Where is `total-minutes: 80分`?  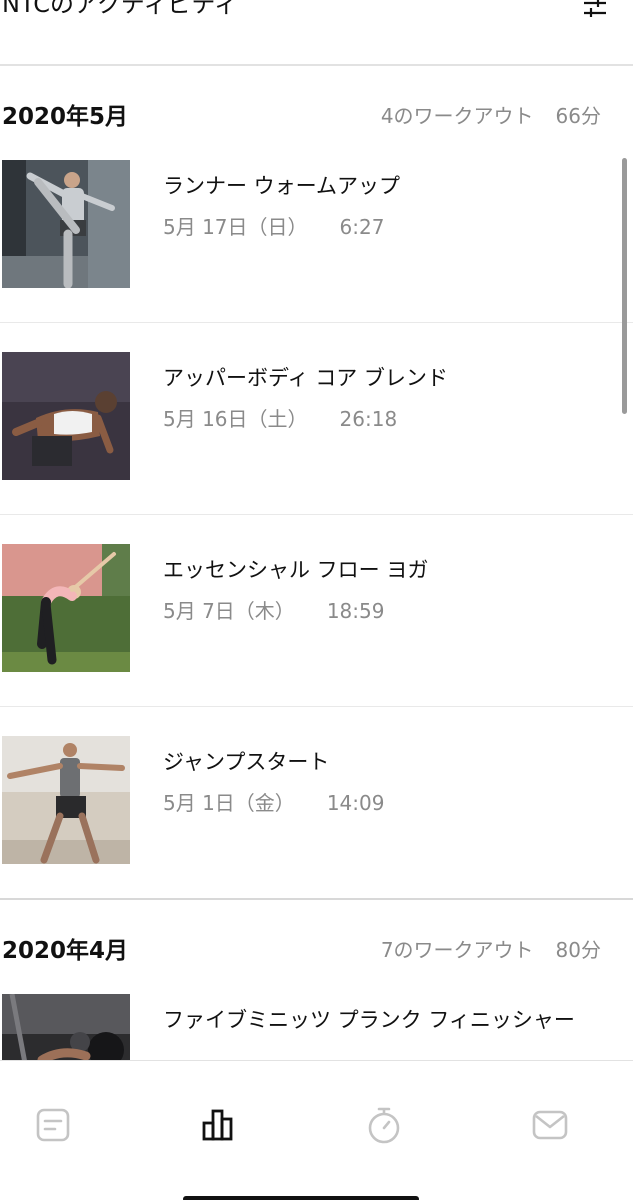
total-minutes: 80分 is located at coordinates (578, 950).